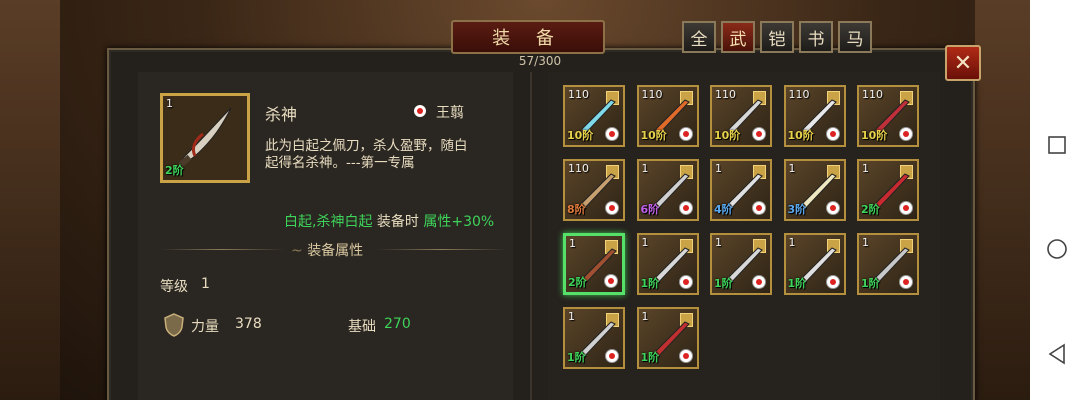 Image resolution: width=1083 pixels, height=400 pixels. What do you see at coordinates (531, 236) in the screenshot?
I see `pane-divider` at bounding box center [531, 236].